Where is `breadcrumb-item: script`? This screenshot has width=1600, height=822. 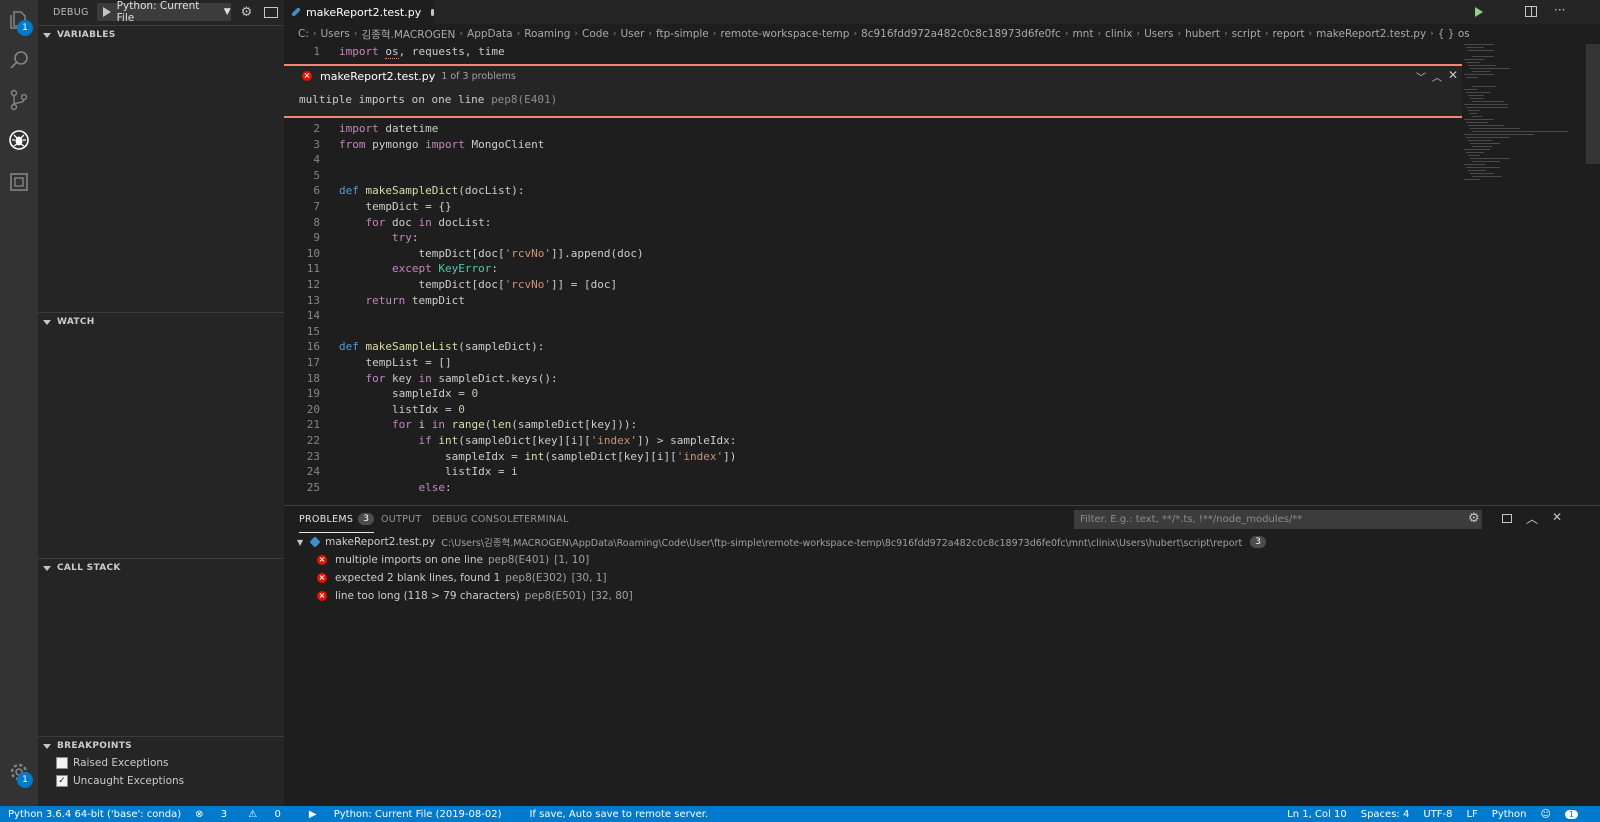
breadcrumb-item: script is located at coordinates (1246, 34).